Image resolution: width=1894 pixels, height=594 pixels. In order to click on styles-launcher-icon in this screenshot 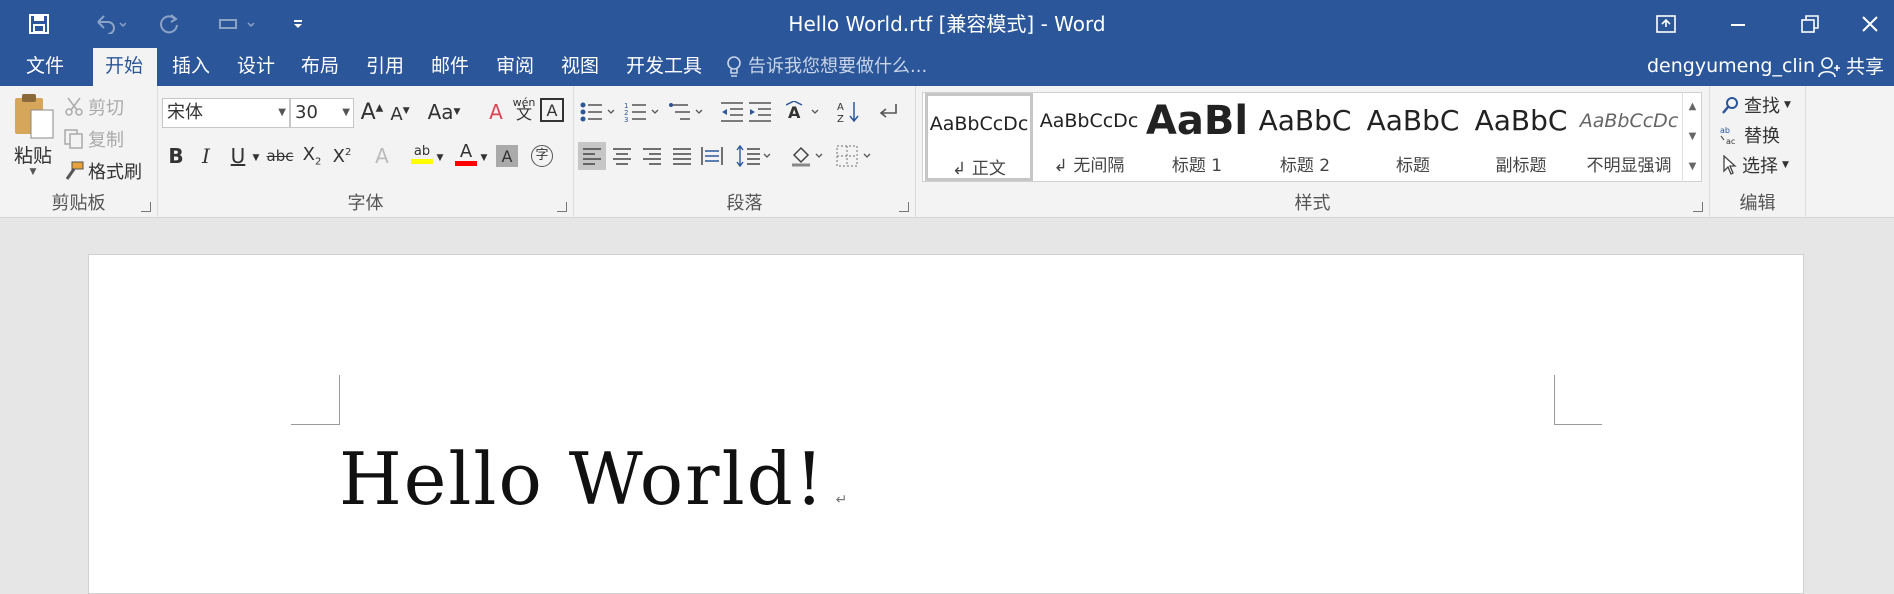, I will do `click(1698, 207)`.